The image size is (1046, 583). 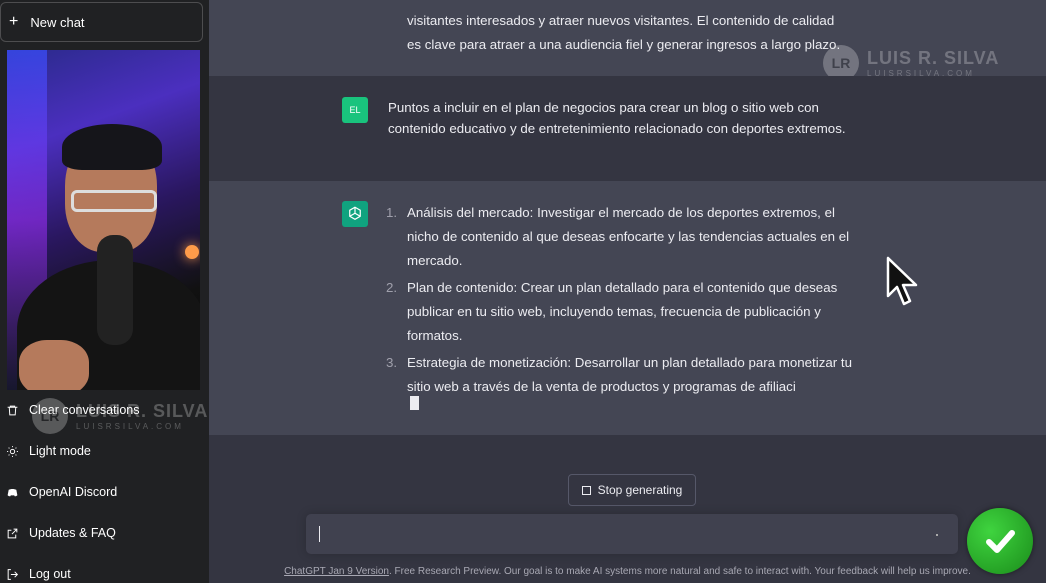 What do you see at coordinates (72, 533) in the screenshot?
I see `updates-faq-label: Updates & FAQ` at bounding box center [72, 533].